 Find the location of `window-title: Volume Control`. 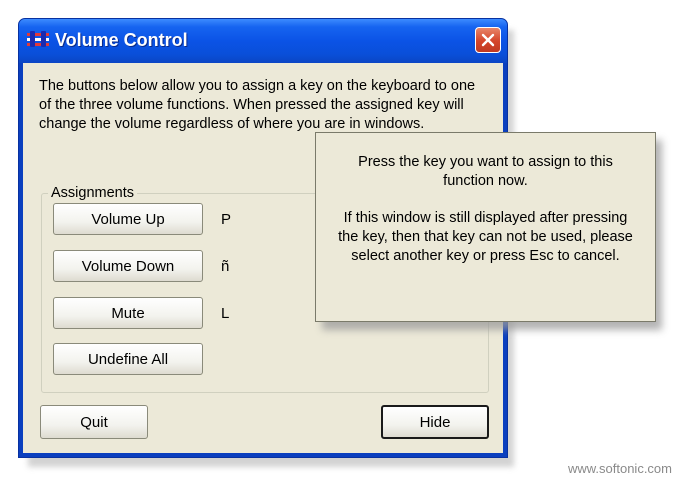

window-title: Volume Control is located at coordinates (121, 40).